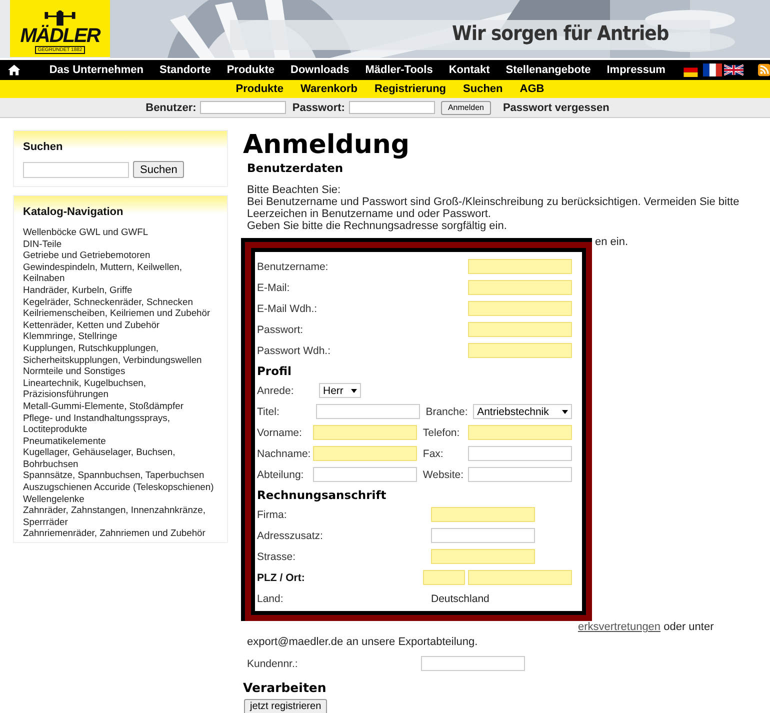 The height and width of the screenshot is (713, 770). Describe the element at coordinates (121, 388) in the screenshot. I see `catalog-link: Lineartechnik, Kugelbuchsen, Präzisionsführungen` at that location.